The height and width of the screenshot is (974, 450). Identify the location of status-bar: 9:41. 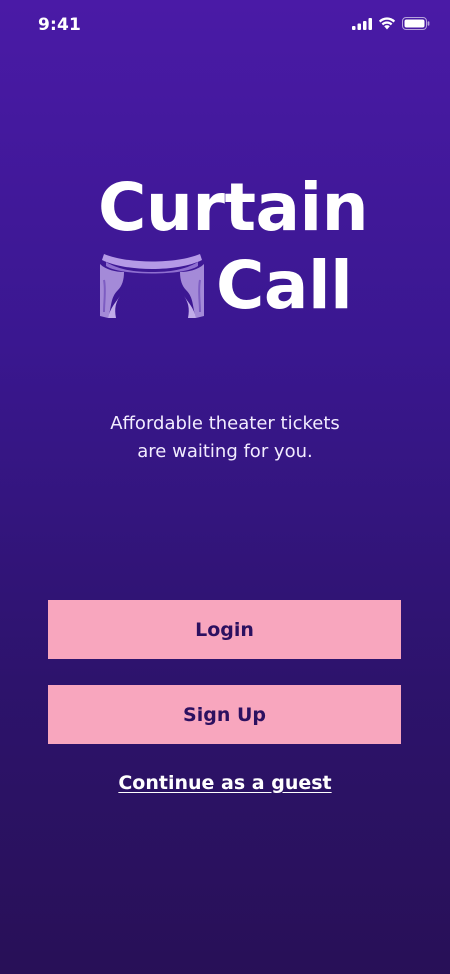
(225, 25).